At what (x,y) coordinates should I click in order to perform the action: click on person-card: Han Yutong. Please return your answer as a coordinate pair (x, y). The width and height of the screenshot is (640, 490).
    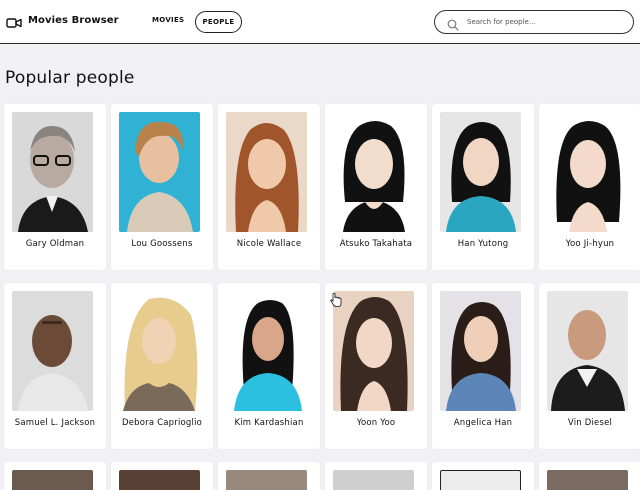
    Looking at the image, I should click on (483, 187).